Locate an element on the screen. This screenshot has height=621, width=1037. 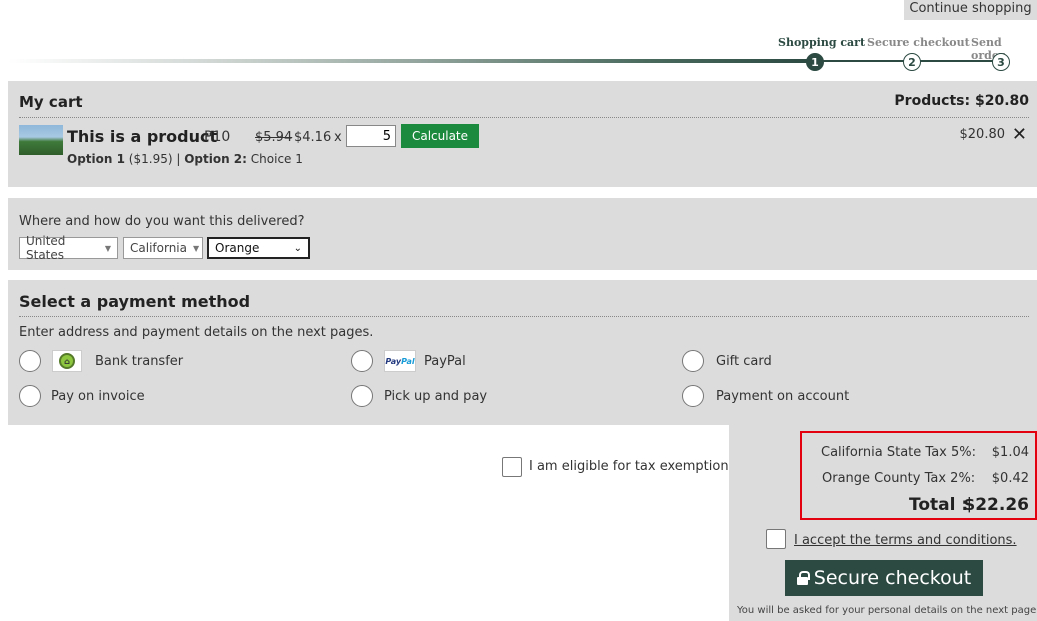
product-options: Option 1 ($1.95) | Option 2: Choice 1 is located at coordinates (185, 159).